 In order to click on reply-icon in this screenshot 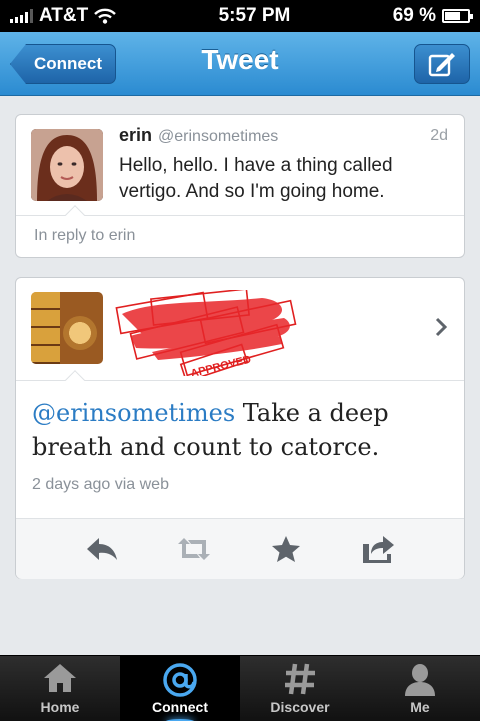, I will do `click(102, 549)`.